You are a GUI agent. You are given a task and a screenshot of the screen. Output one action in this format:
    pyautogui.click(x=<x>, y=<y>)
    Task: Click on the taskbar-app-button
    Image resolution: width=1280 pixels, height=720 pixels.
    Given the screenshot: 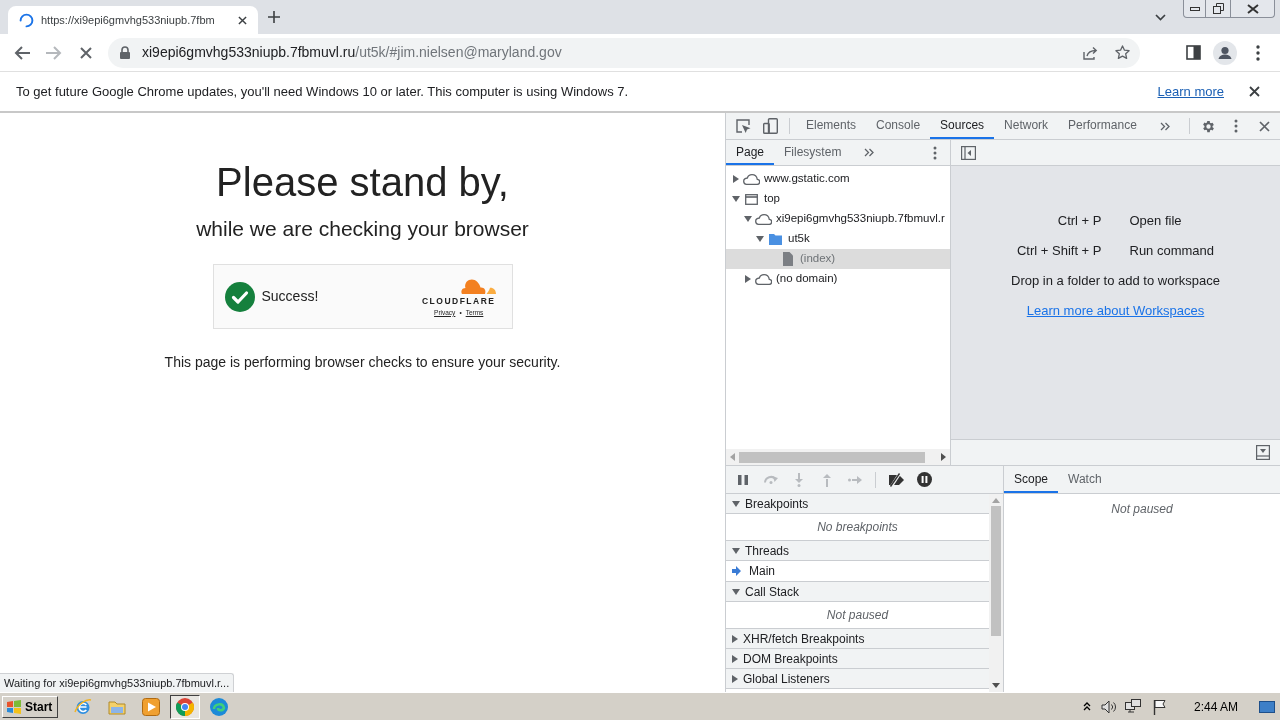 What is the action you would take?
    pyautogui.click(x=185, y=706)
    